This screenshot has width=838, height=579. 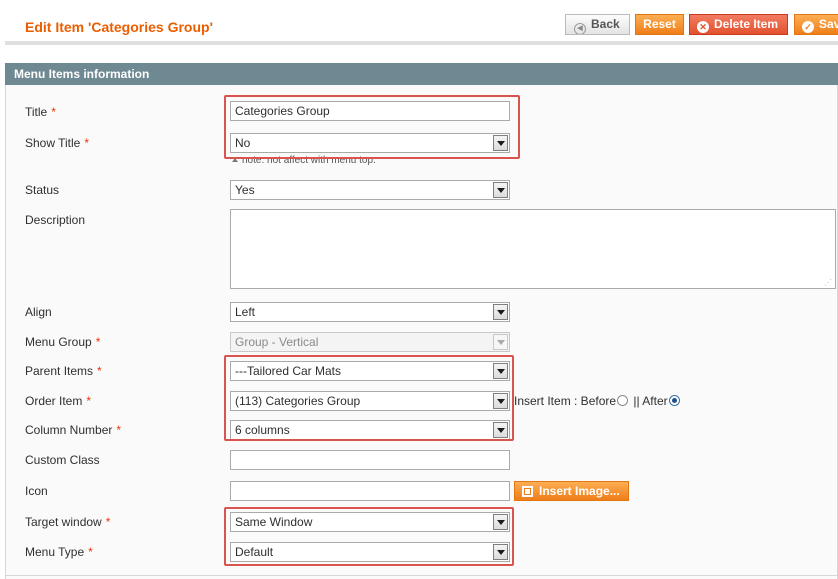 What do you see at coordinates (40, 112) in the screenshot?
I see `title-label: Title *` at bounding box center [40, 112].